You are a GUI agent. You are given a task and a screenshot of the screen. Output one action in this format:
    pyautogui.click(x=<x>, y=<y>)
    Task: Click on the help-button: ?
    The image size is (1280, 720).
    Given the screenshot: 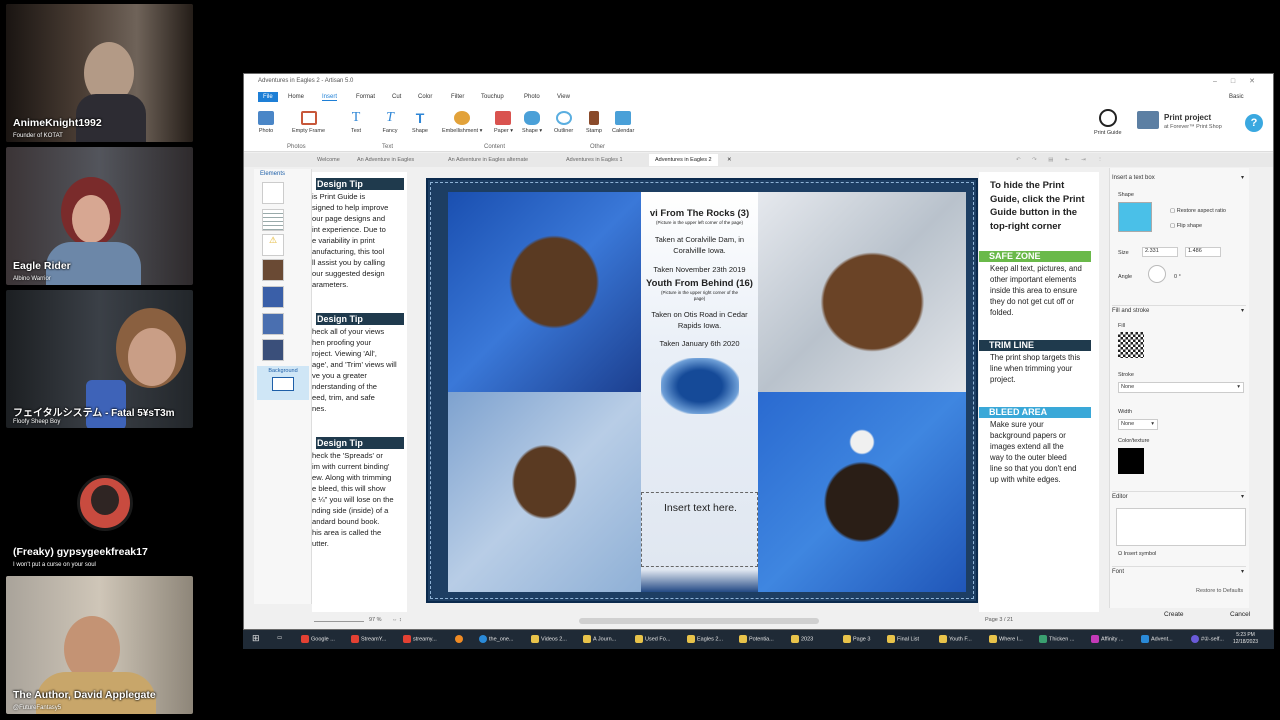 What is the action you would take?
    pyautogui.click(x=1254, y=123)
    